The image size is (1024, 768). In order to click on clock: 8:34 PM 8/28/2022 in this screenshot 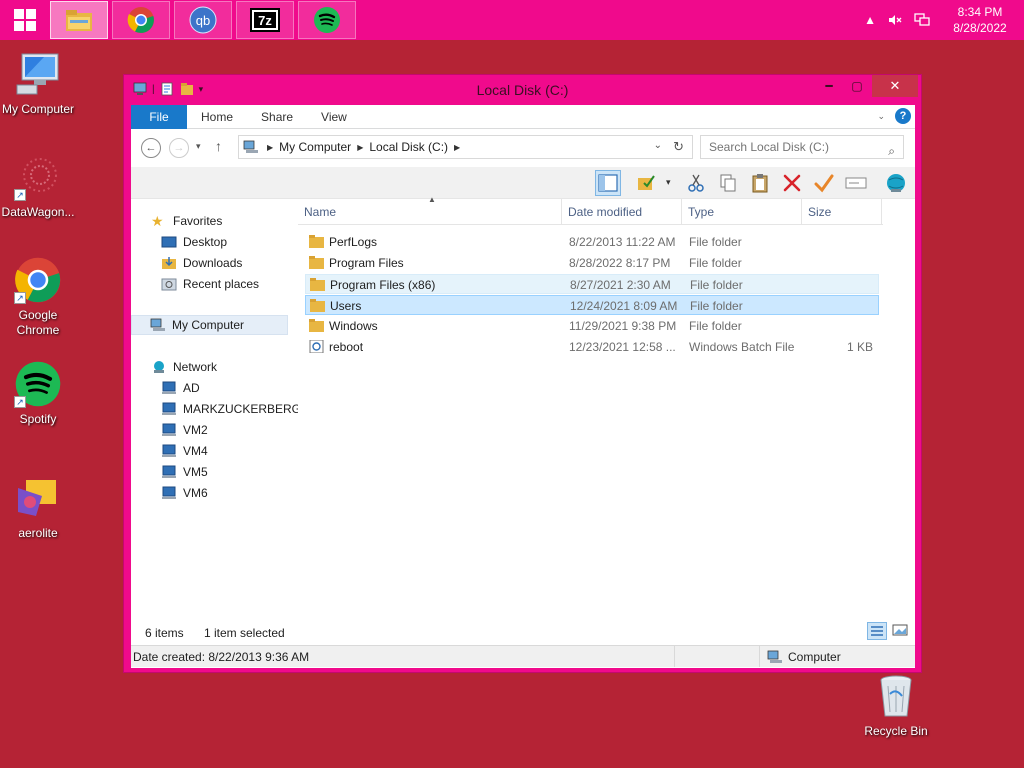, I will do `click(980, 20)`.